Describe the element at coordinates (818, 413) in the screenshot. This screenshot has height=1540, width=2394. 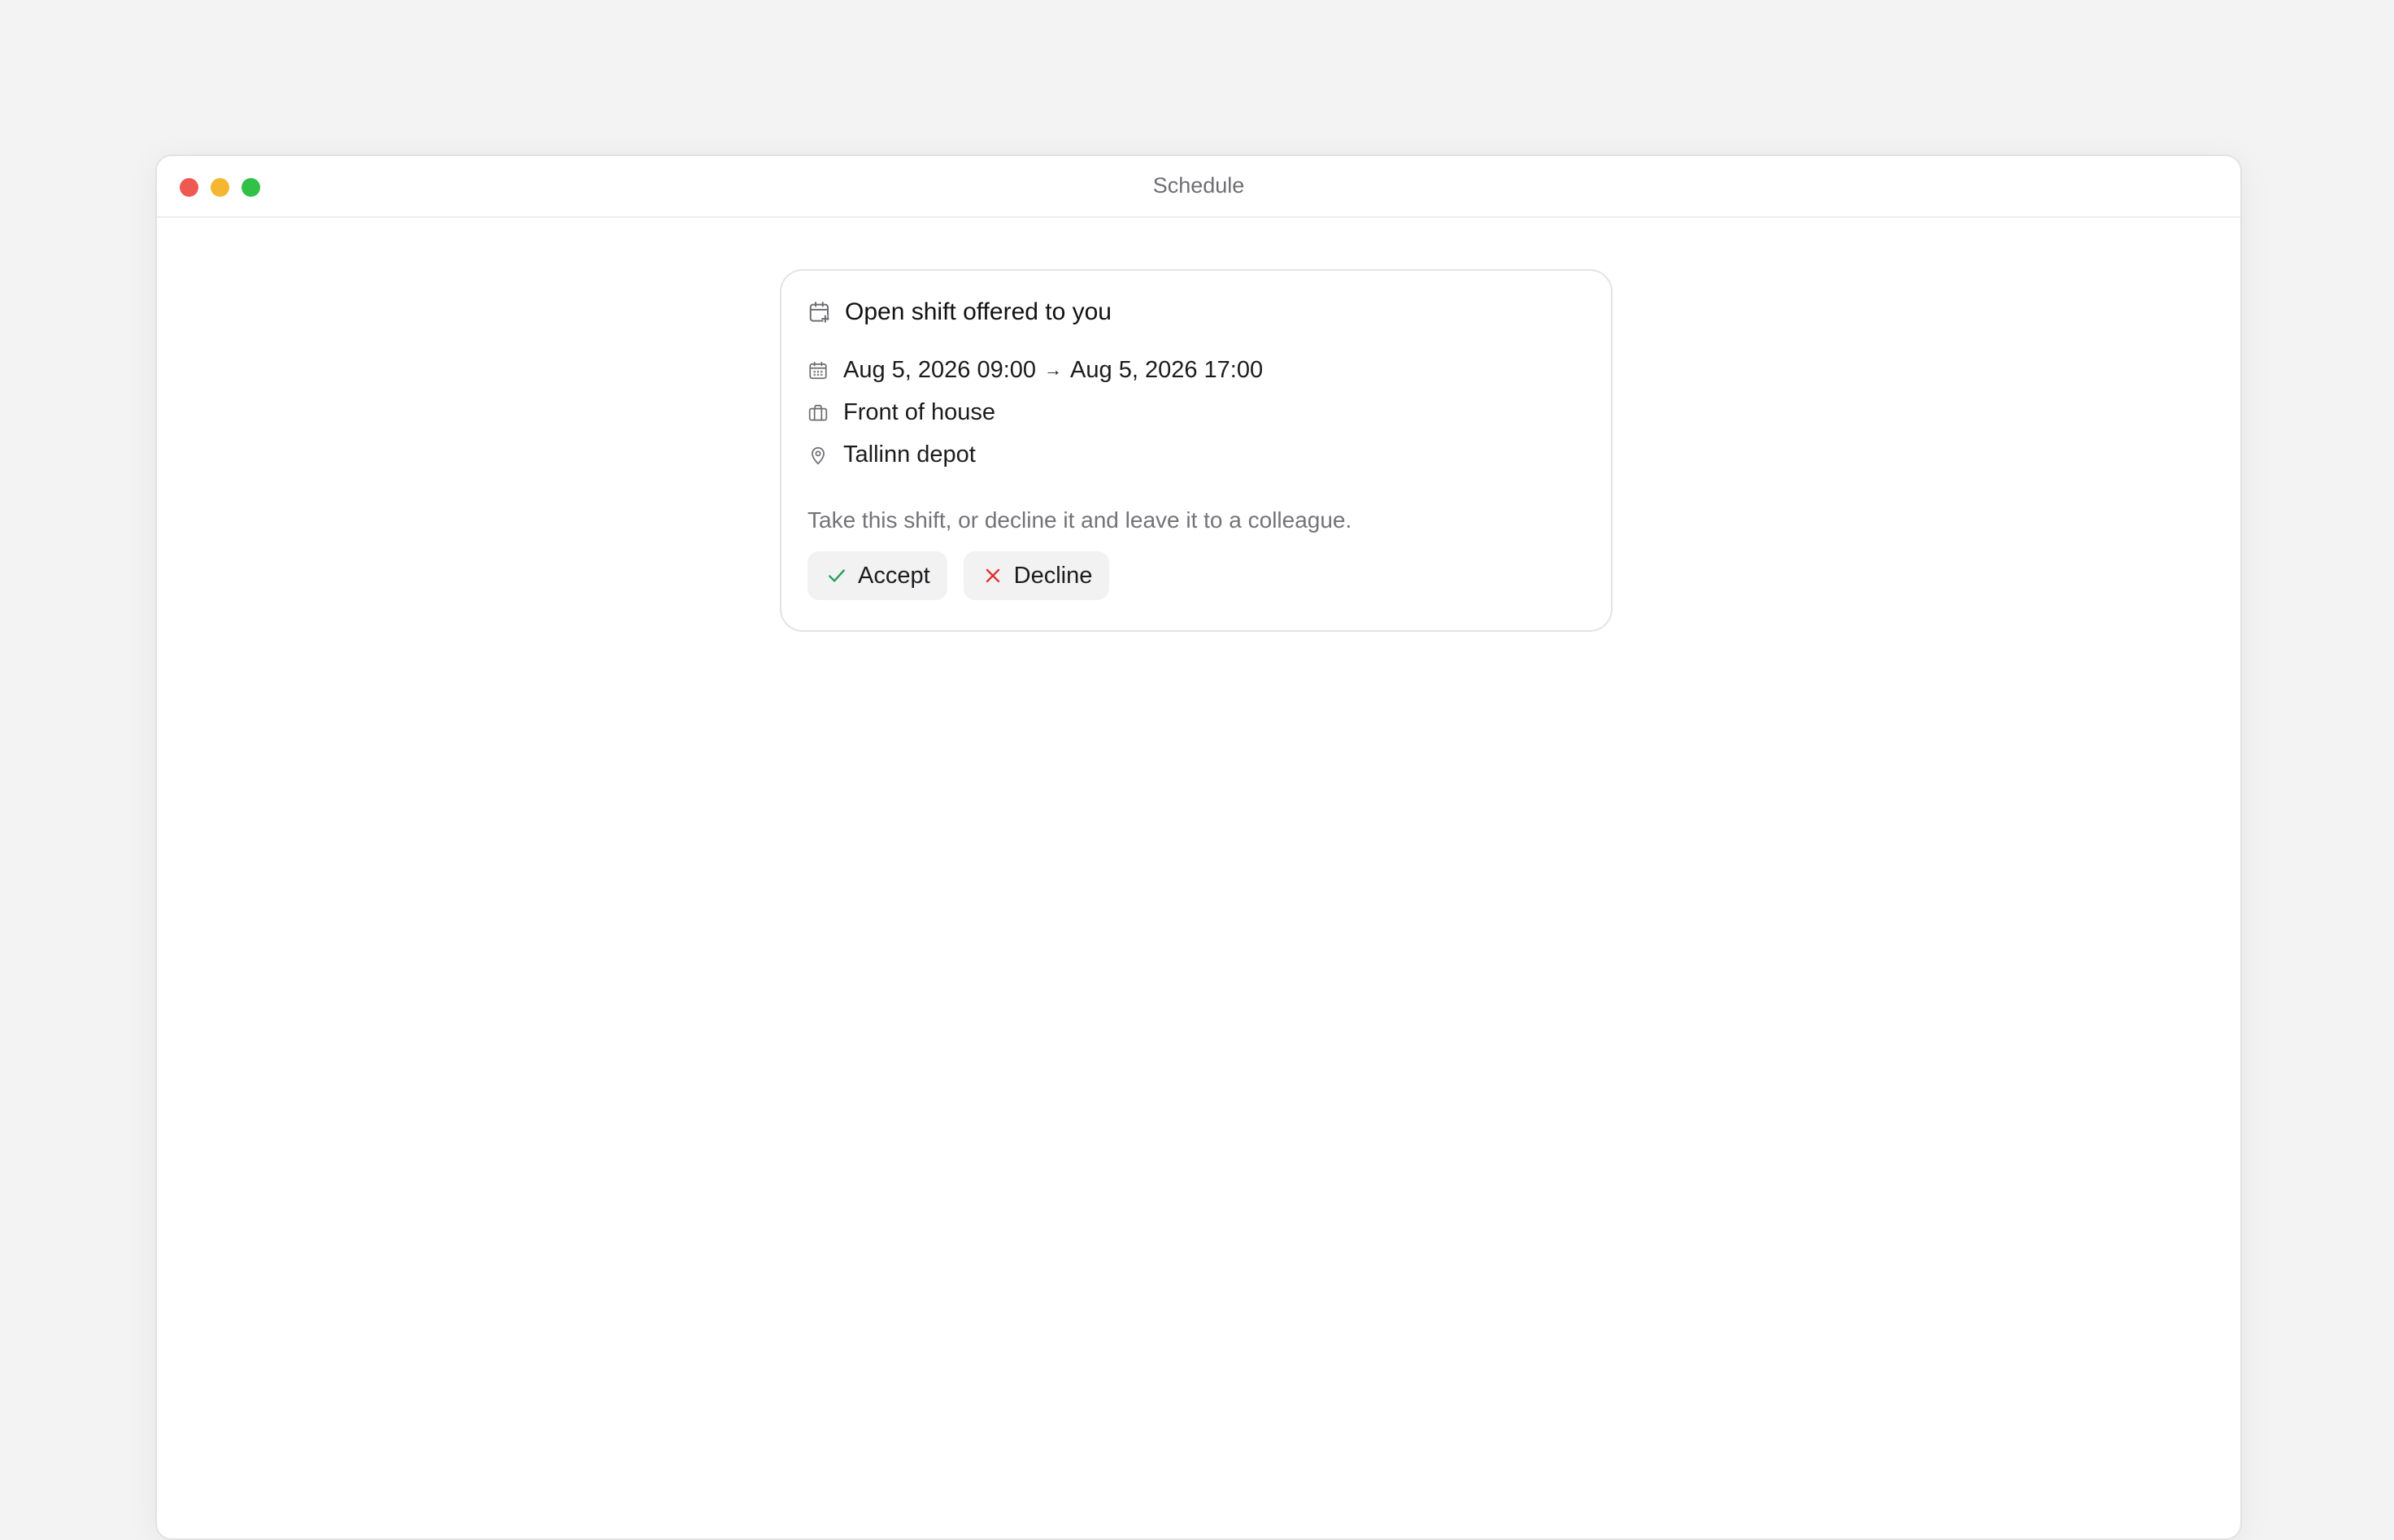
I see `briefcase-icon` at that location.